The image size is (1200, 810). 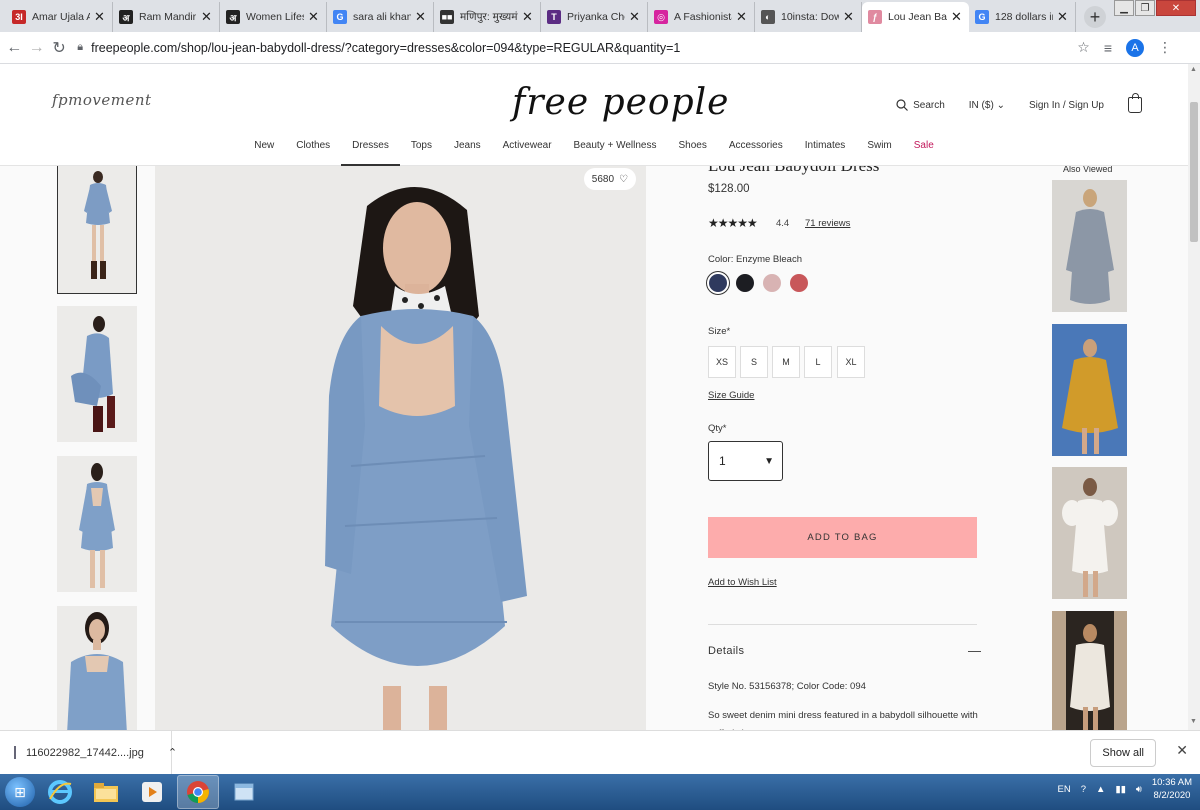 I want to click on search-button: Search, so click(x=920, y=105).